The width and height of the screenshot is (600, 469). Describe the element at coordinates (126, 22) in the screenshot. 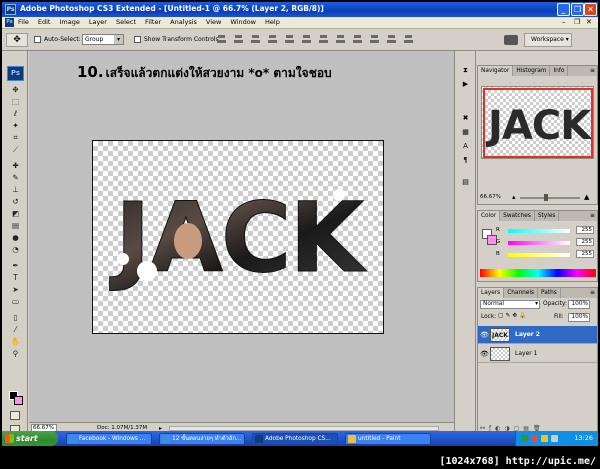

I see `menu-select: Select` at that location.